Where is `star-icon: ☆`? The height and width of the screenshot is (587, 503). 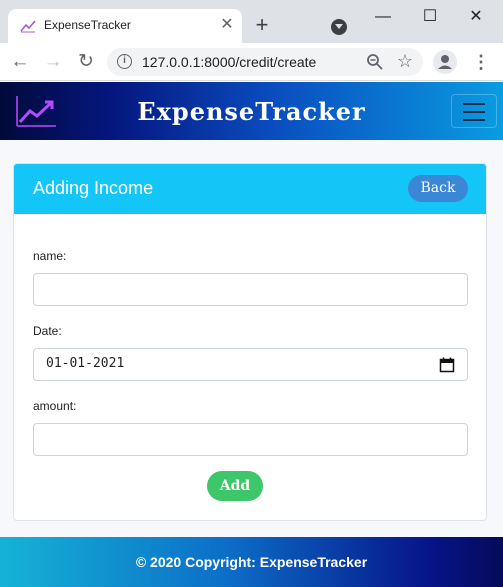 star-icon: ☆ is located at coordinates (405, 61).